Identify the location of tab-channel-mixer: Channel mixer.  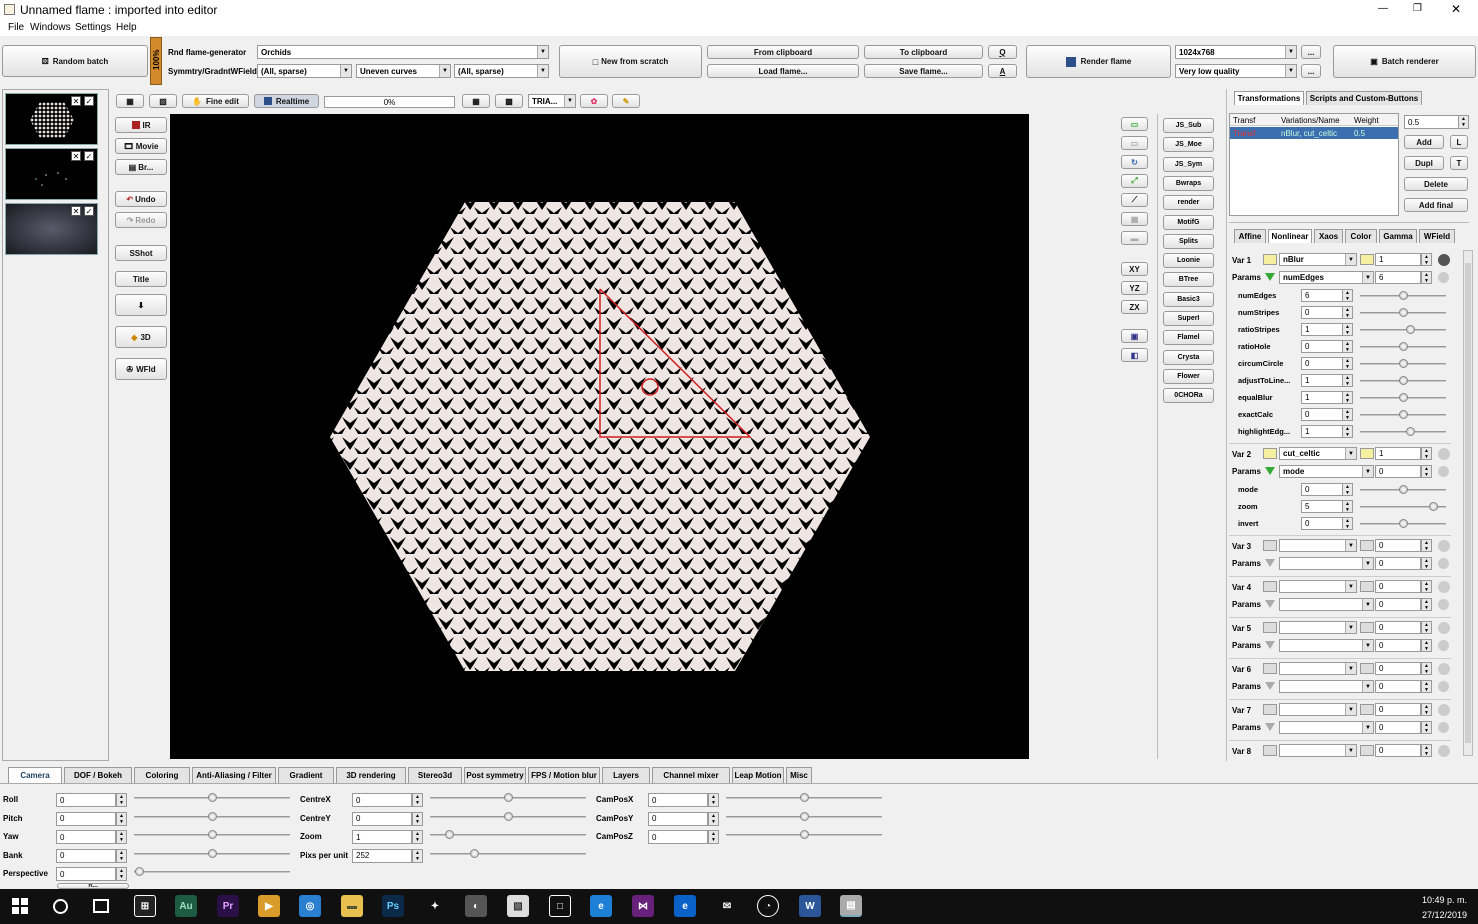
(691, 775).